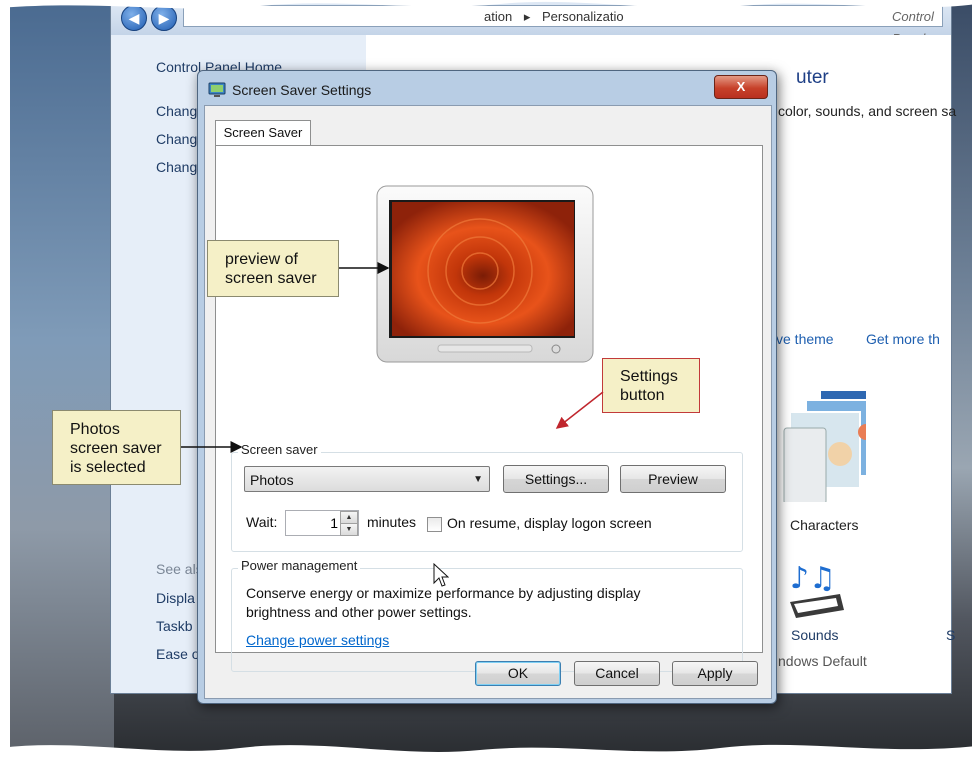  What do you see at coordinates (488, 4) in the screenshot?
I see `torn-edge-top` at bounding box center [488, 4].